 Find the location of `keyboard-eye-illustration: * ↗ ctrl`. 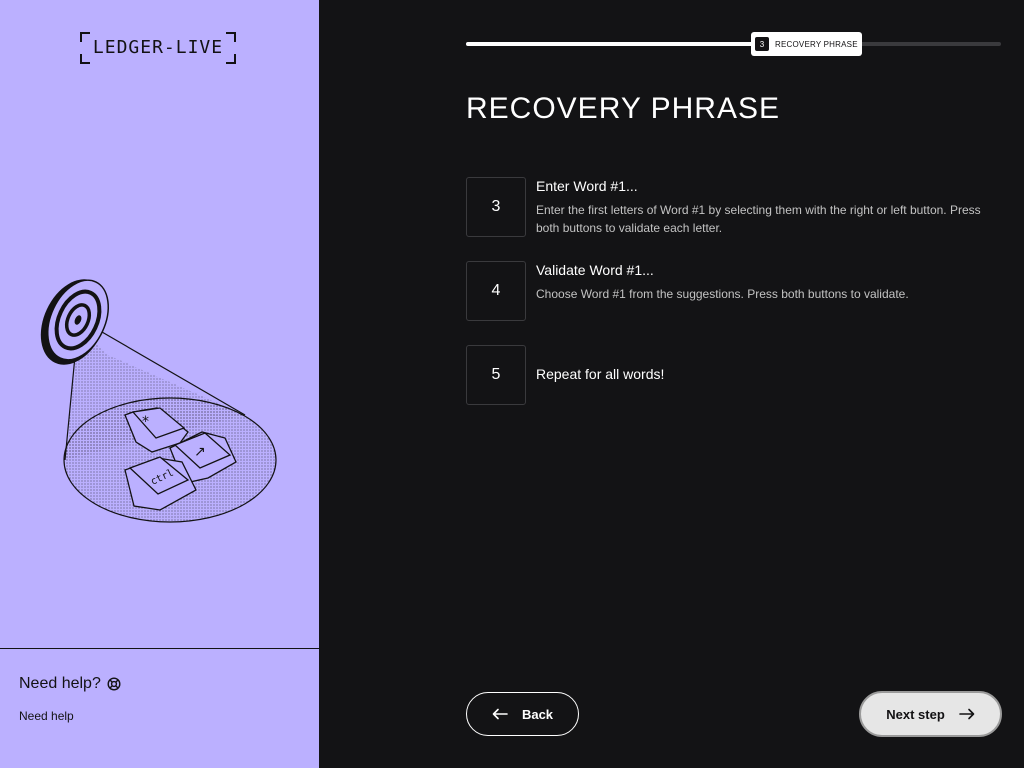

keyboard-eye-illustration: * ↗ ctrl is located at coordinates (158, 401).